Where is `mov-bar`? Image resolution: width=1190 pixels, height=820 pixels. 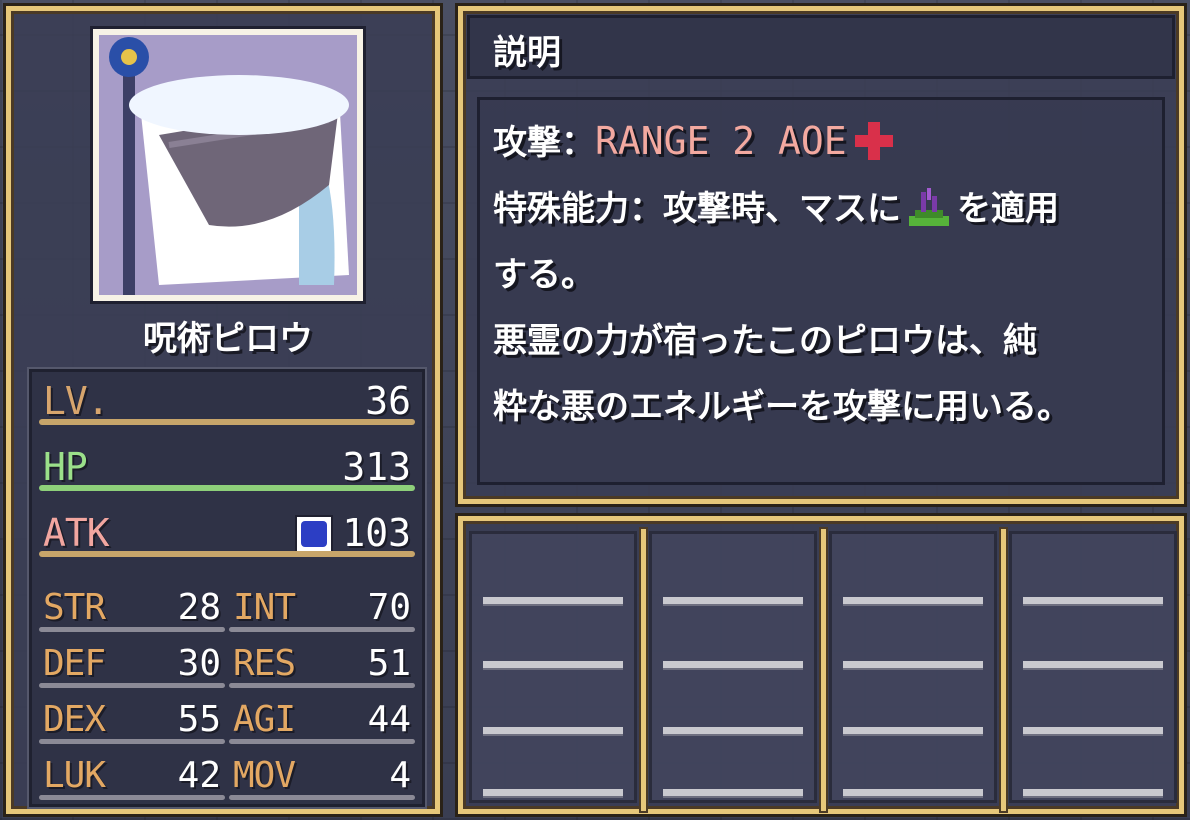
mov-bar is located at coordinates (322, 797).